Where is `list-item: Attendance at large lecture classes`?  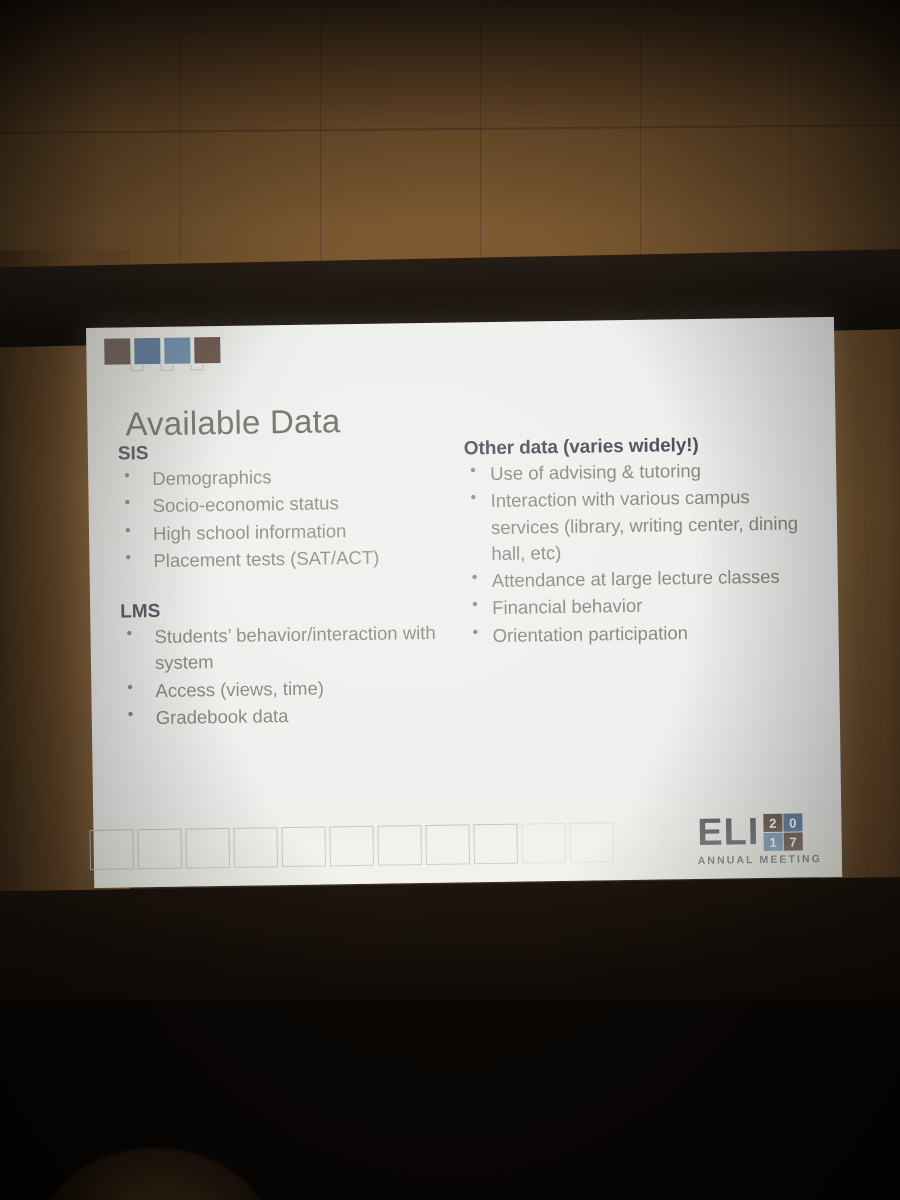
list-item: Attendance at large lecture classes is located at coordinates (641, 578).